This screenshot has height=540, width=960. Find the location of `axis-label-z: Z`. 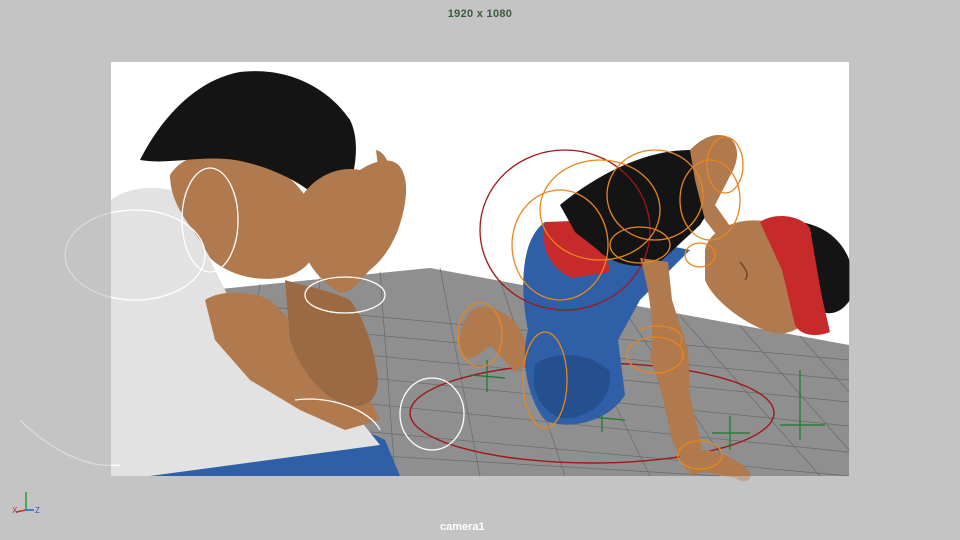

axis-label-z: Z is located at coordinates (37, 510).